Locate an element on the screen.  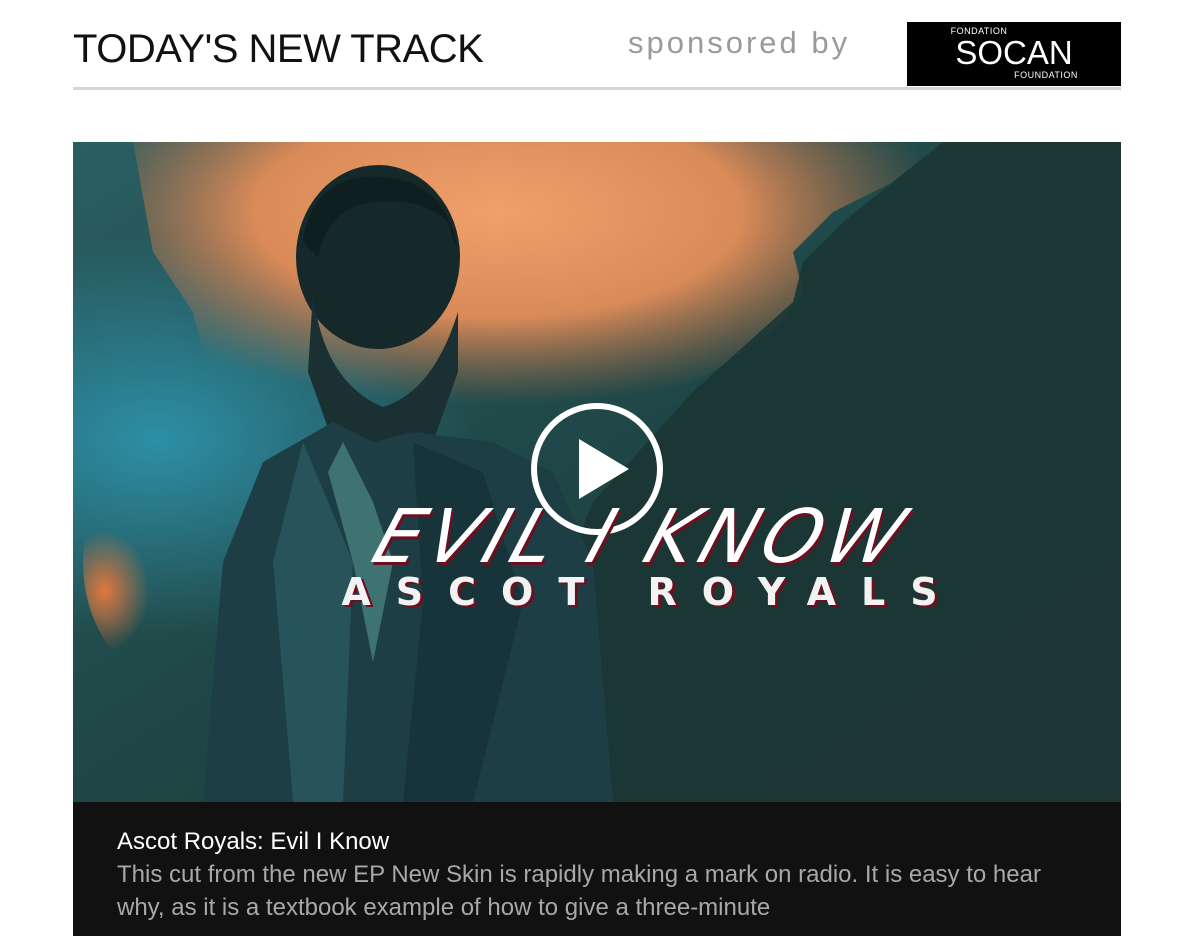
page-title: TODAY'S NEW TRACK is located at coordinates (278, 49).